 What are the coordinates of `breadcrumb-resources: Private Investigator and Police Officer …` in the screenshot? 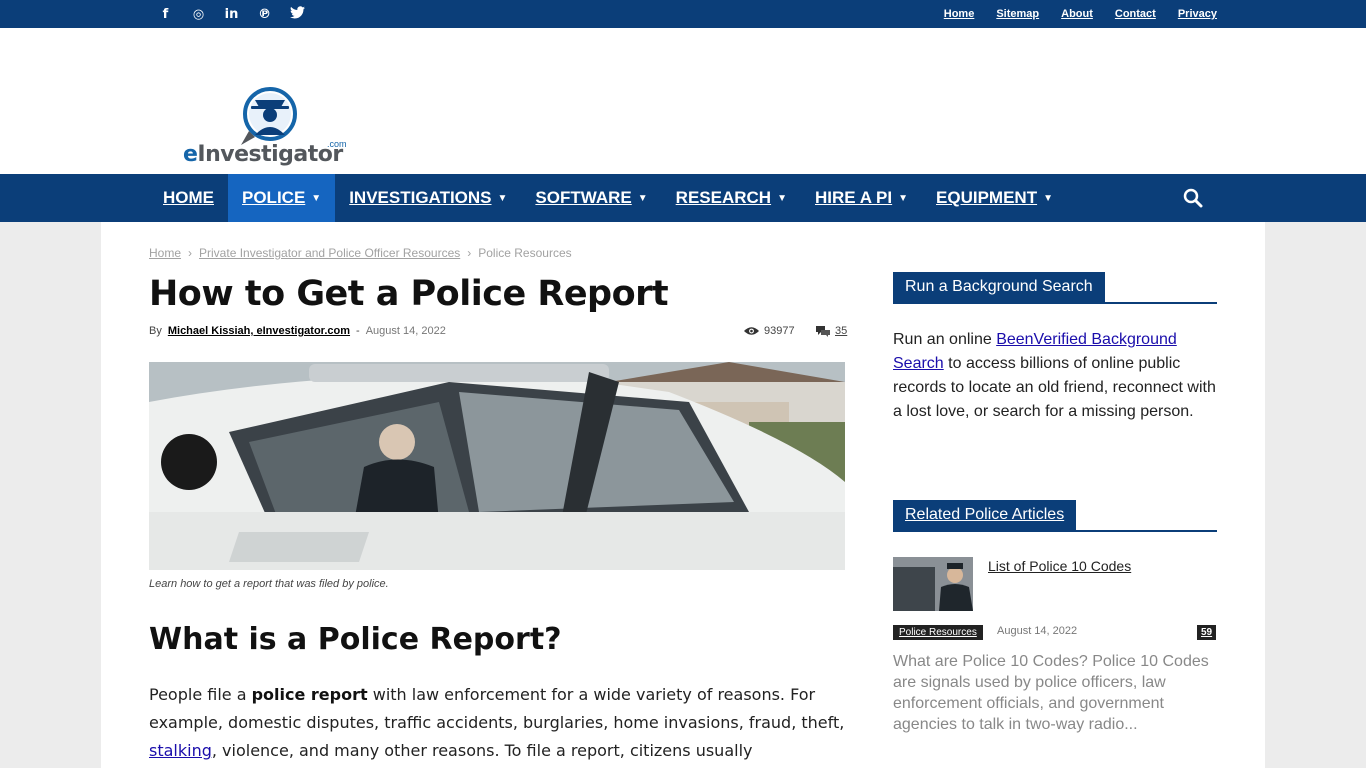 It's located at (329, 253).